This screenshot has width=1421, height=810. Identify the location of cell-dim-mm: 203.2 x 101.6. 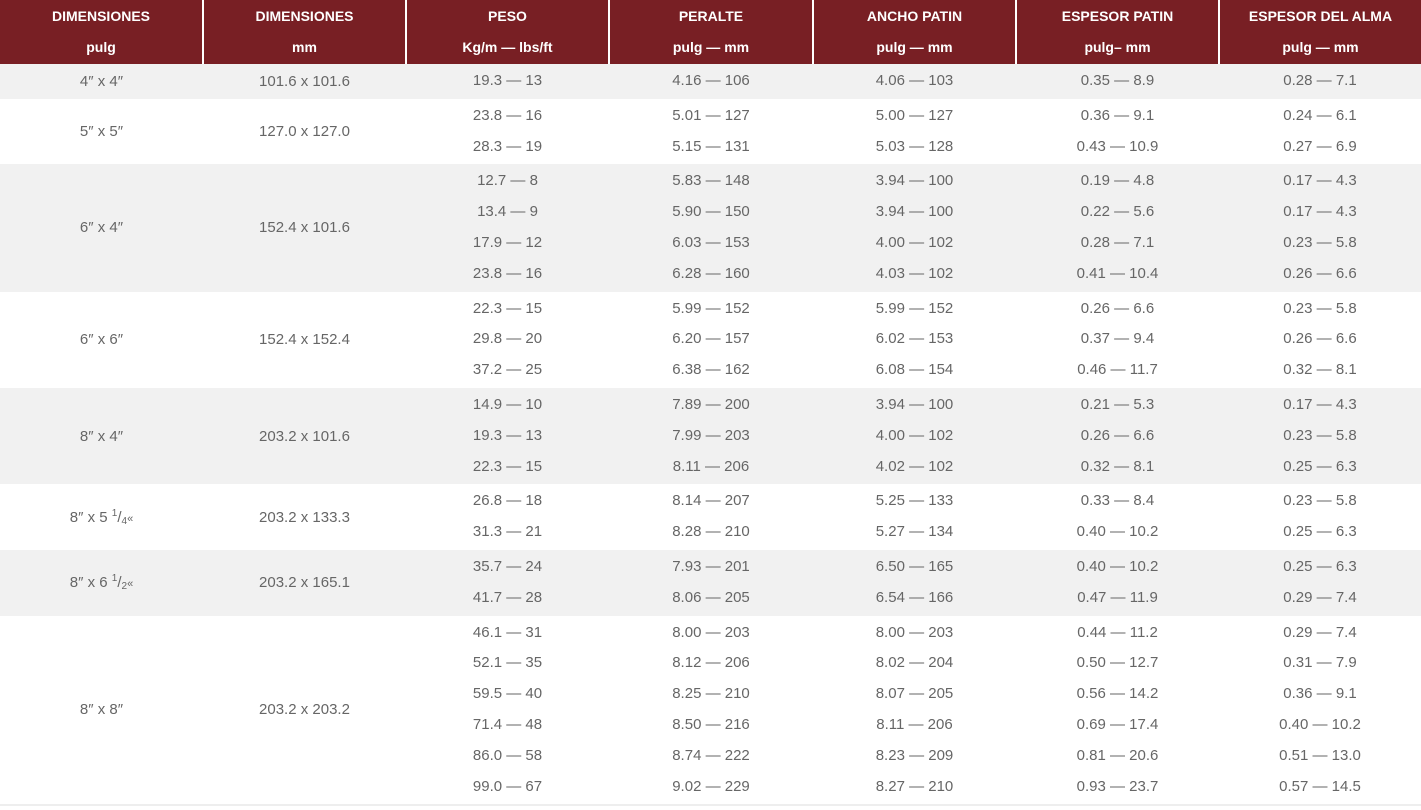
(304, 436).